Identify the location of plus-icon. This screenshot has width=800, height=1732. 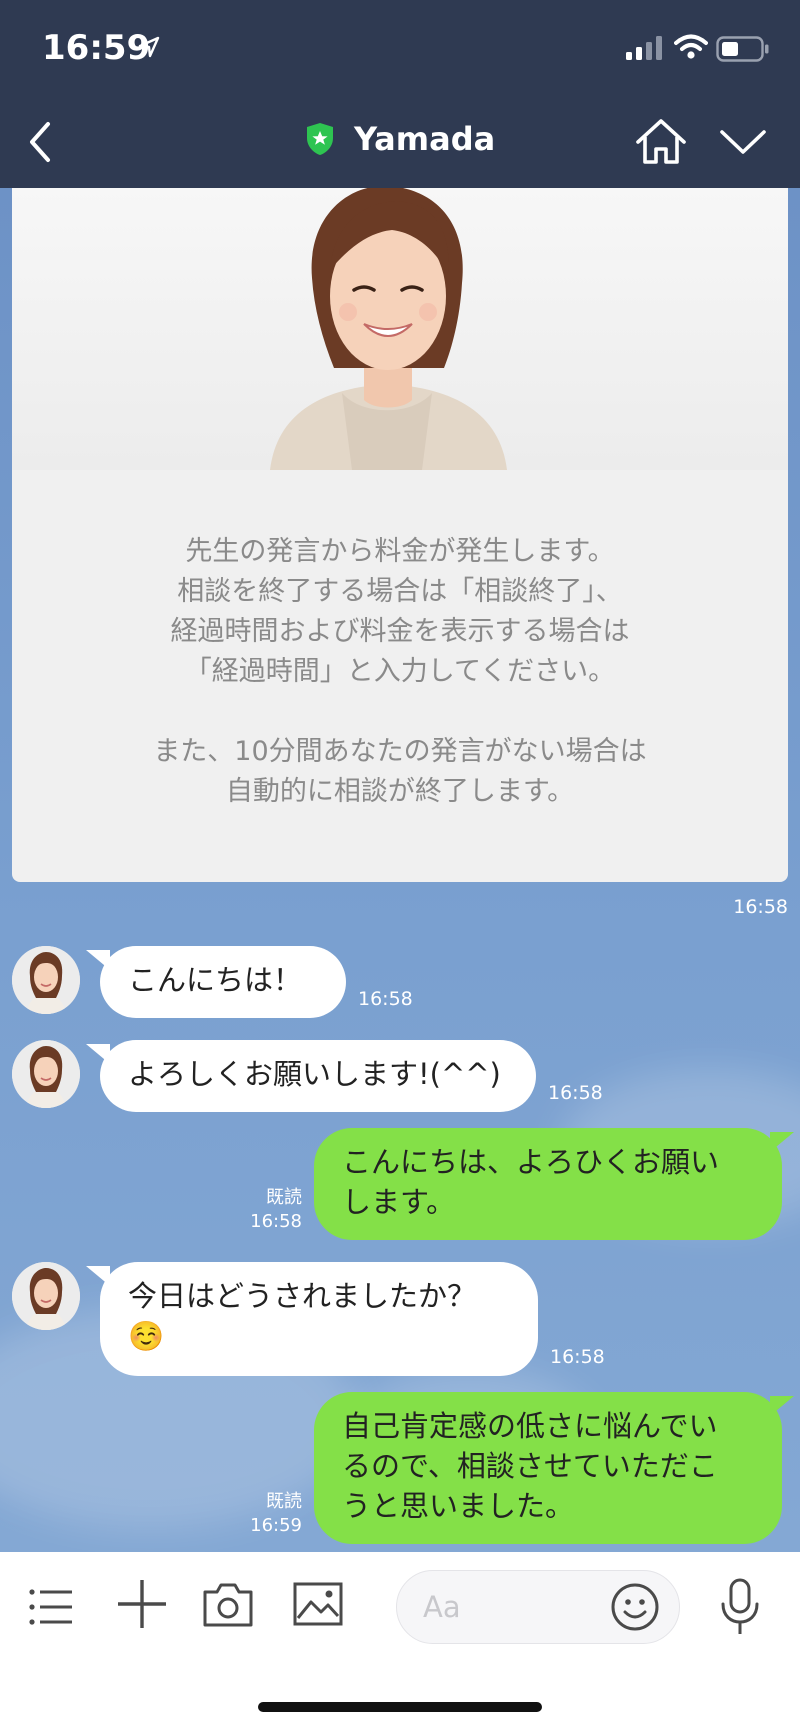
(142, 1604).